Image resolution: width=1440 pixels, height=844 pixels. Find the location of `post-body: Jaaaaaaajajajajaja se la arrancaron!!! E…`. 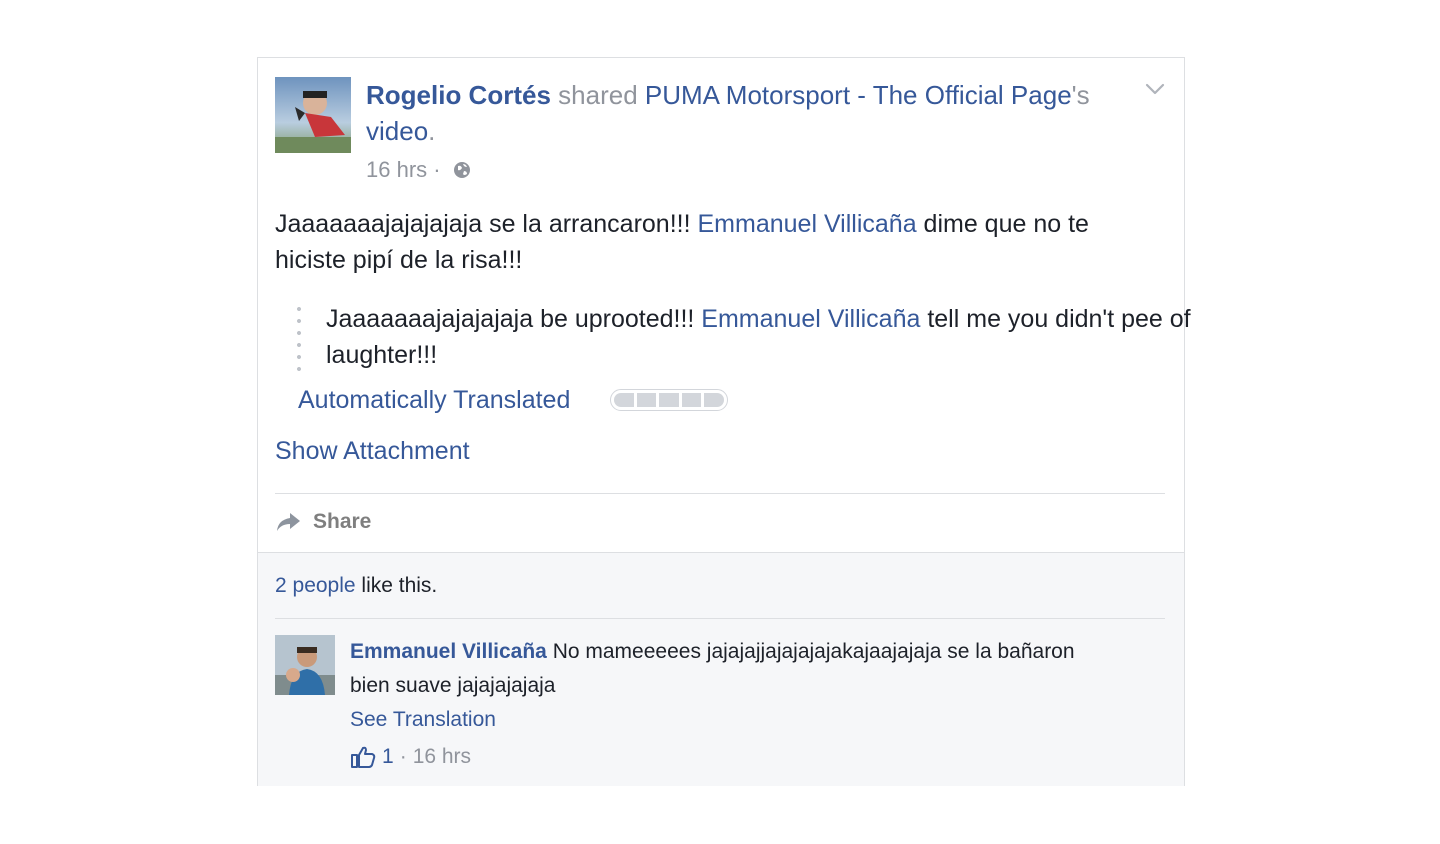

post-body: Jaaaaaaajajajajaja se la arrancaron!!! E… is located at coordinates (720, 242).